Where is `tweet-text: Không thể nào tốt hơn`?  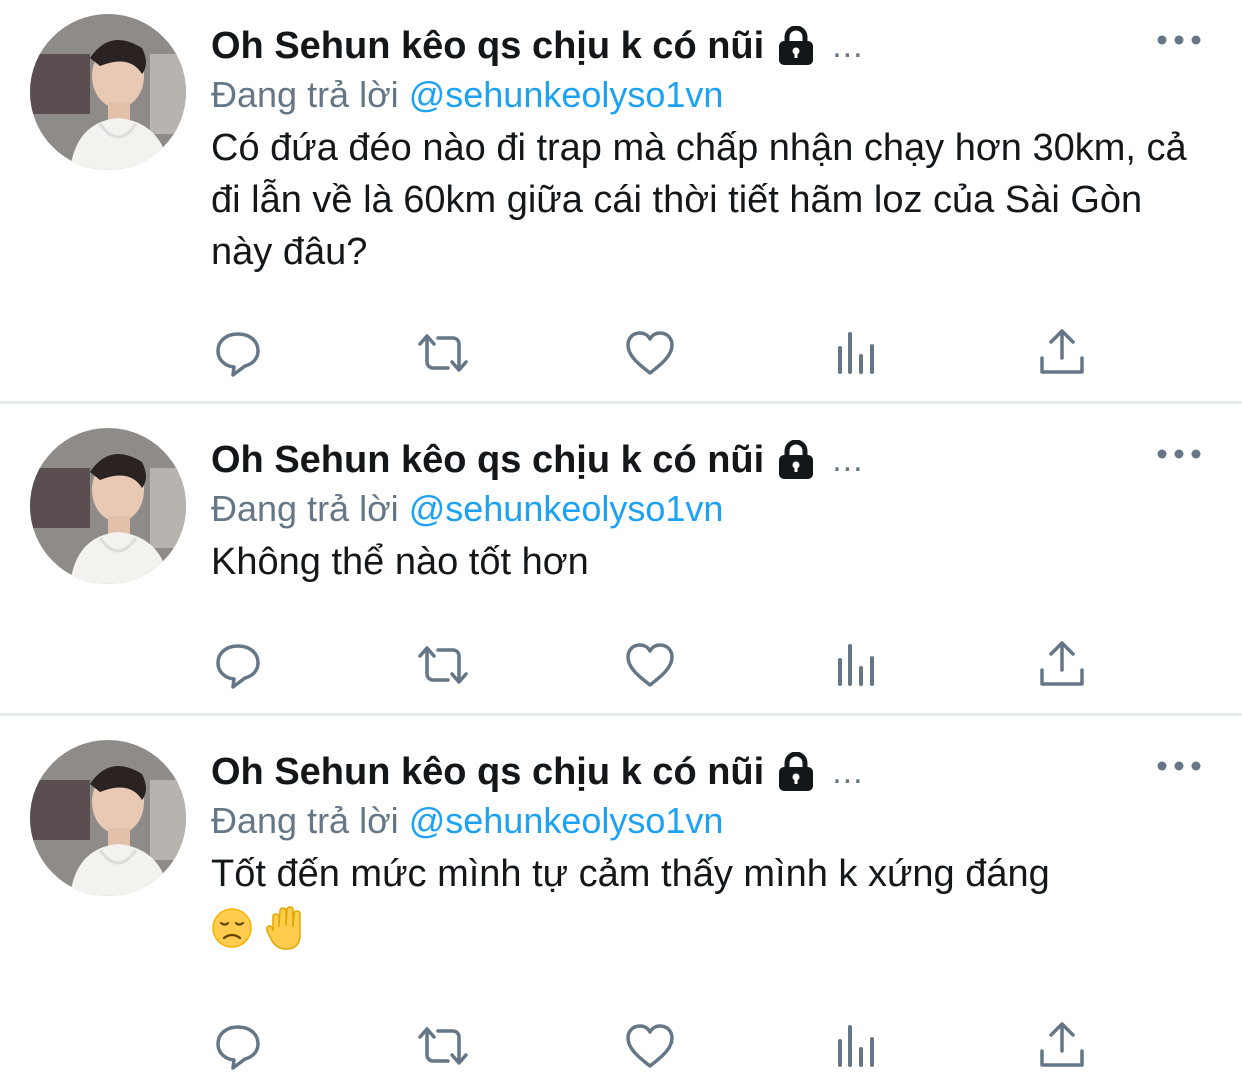 tweet-text: Không thể nào tốt hơn is located at coordinates (400, 562).